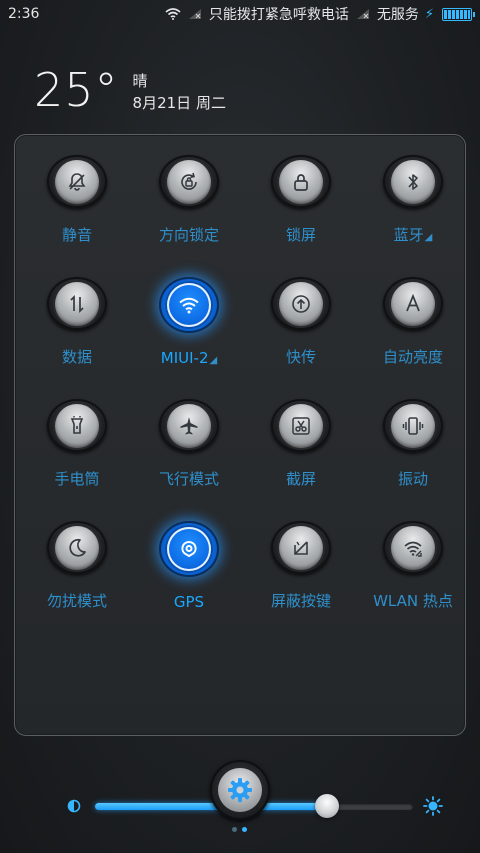  What do you see at coordinates (433, 806) in the screenshot?
I see `brightness-high-icon` at bounding box center [433, 806].